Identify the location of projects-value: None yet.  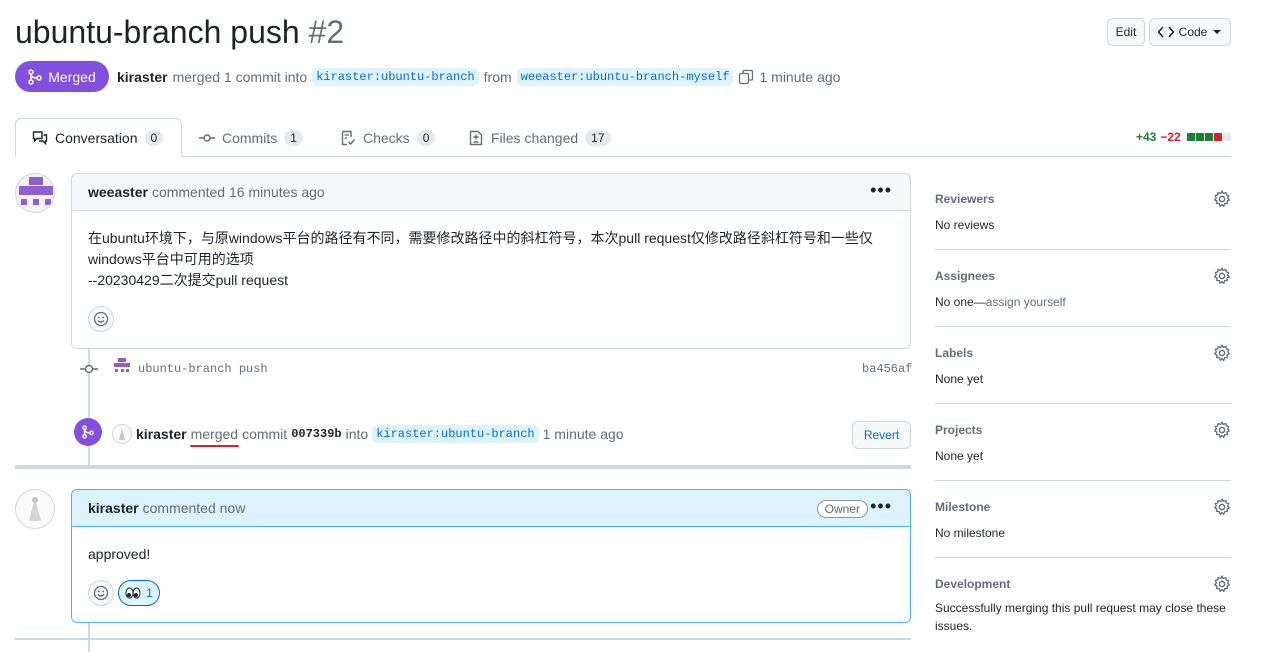
(959, 456).